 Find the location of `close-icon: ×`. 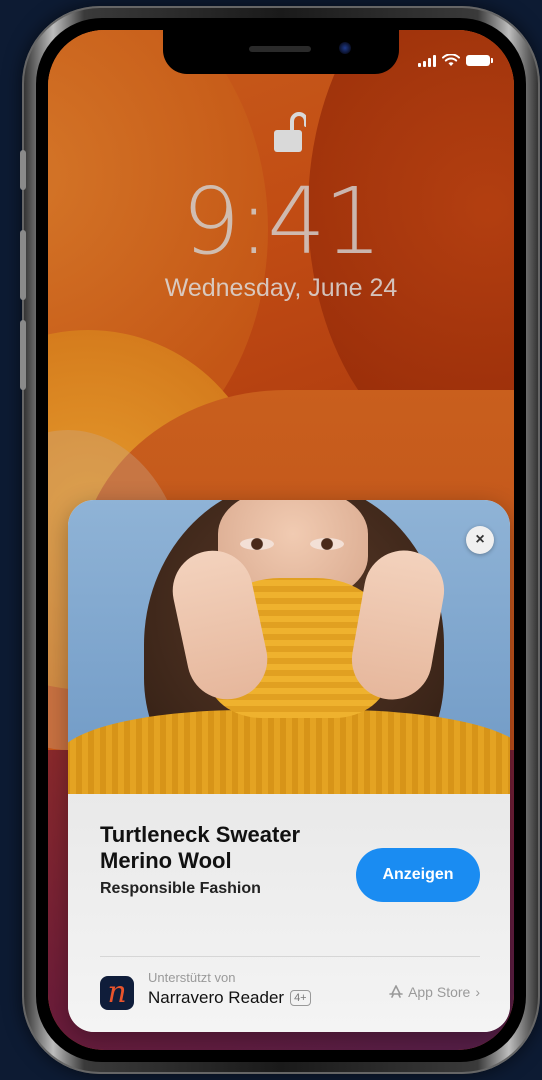

close-icon: × is located at coordinates (480, 539).